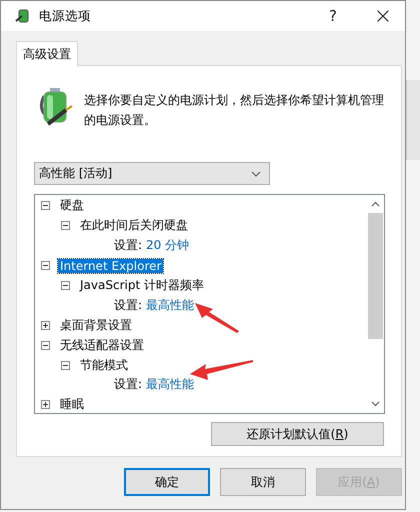  I want to click on tree-item: 无线适配器设置, so click(102, 345).